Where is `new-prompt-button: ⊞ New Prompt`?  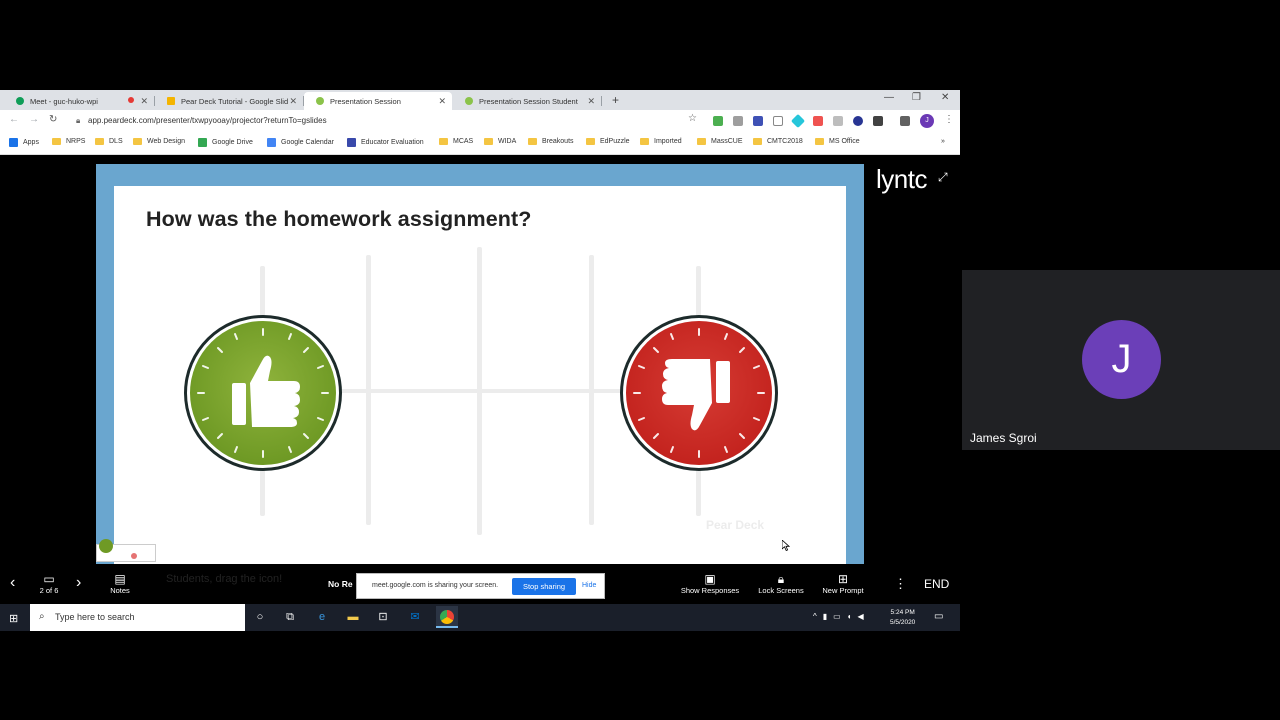
new-prompt-button: ⊞ New Prompt is located at coordinates (843, 583).